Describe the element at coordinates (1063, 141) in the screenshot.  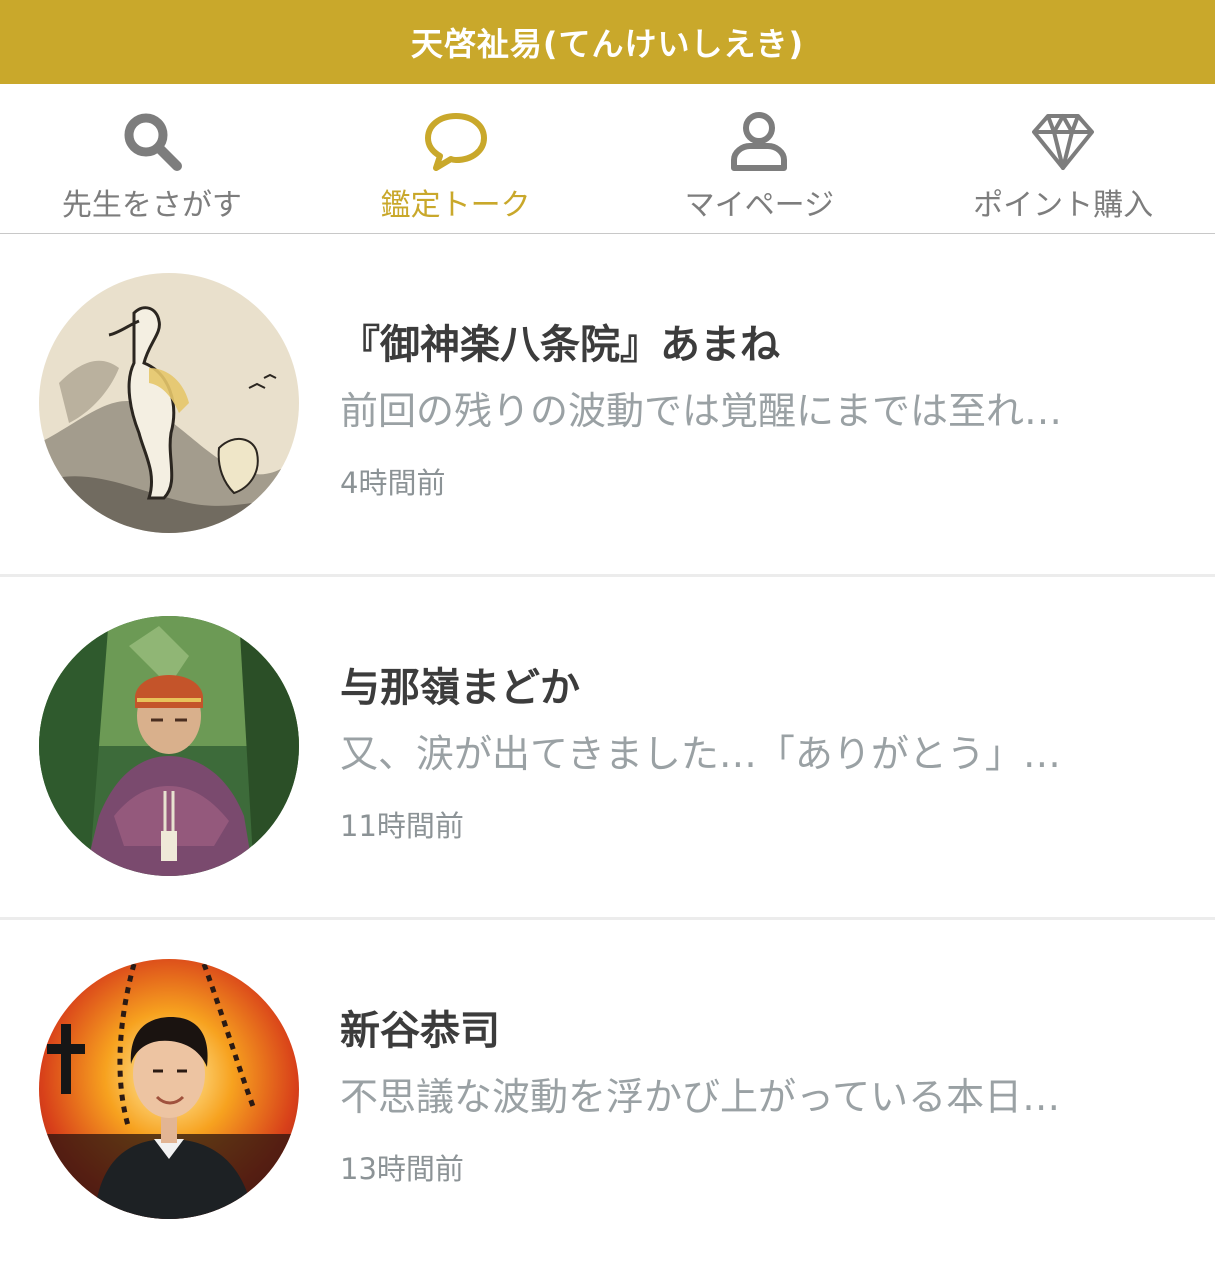
I see `diamond-icon` at that location.